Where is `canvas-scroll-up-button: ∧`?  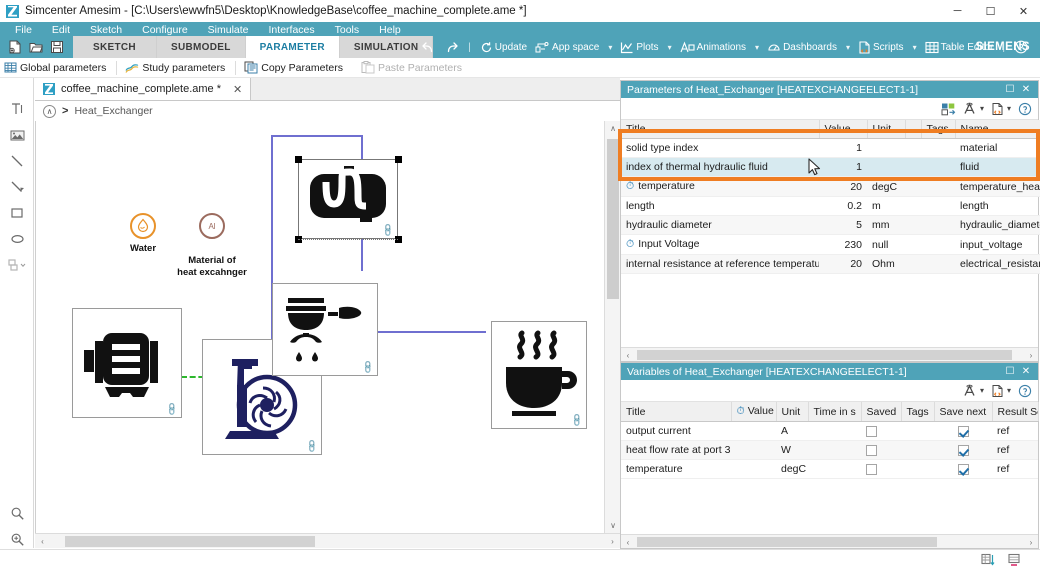
canvas-scroll-up-button: ∧ is located at coordinates (613, 128).